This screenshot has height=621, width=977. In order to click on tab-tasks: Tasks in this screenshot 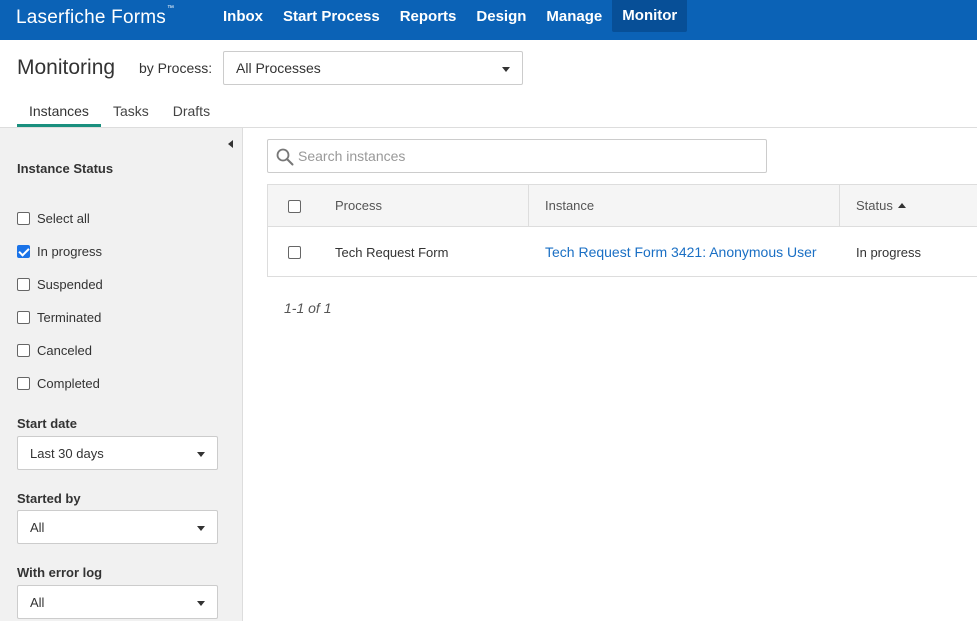, I will do `click(131, 111)`.